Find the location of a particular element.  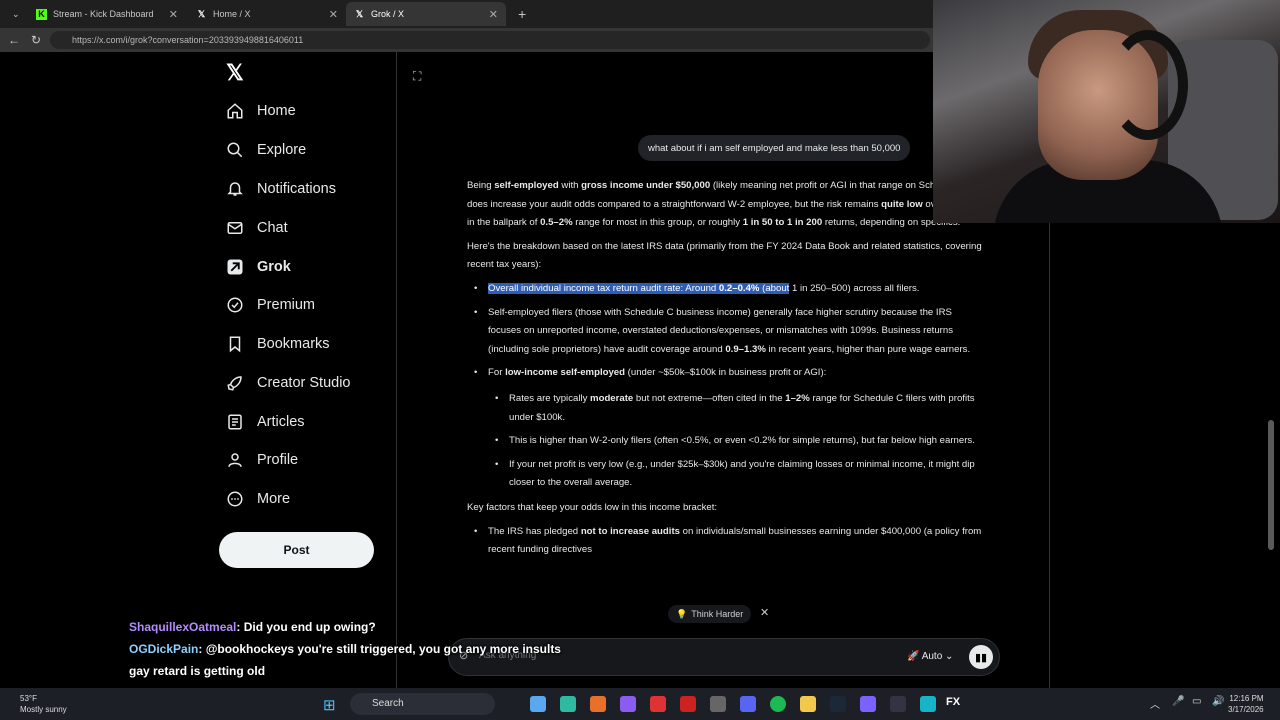

sidebar-item-premium: Premium is located at coordinates (270, 305).